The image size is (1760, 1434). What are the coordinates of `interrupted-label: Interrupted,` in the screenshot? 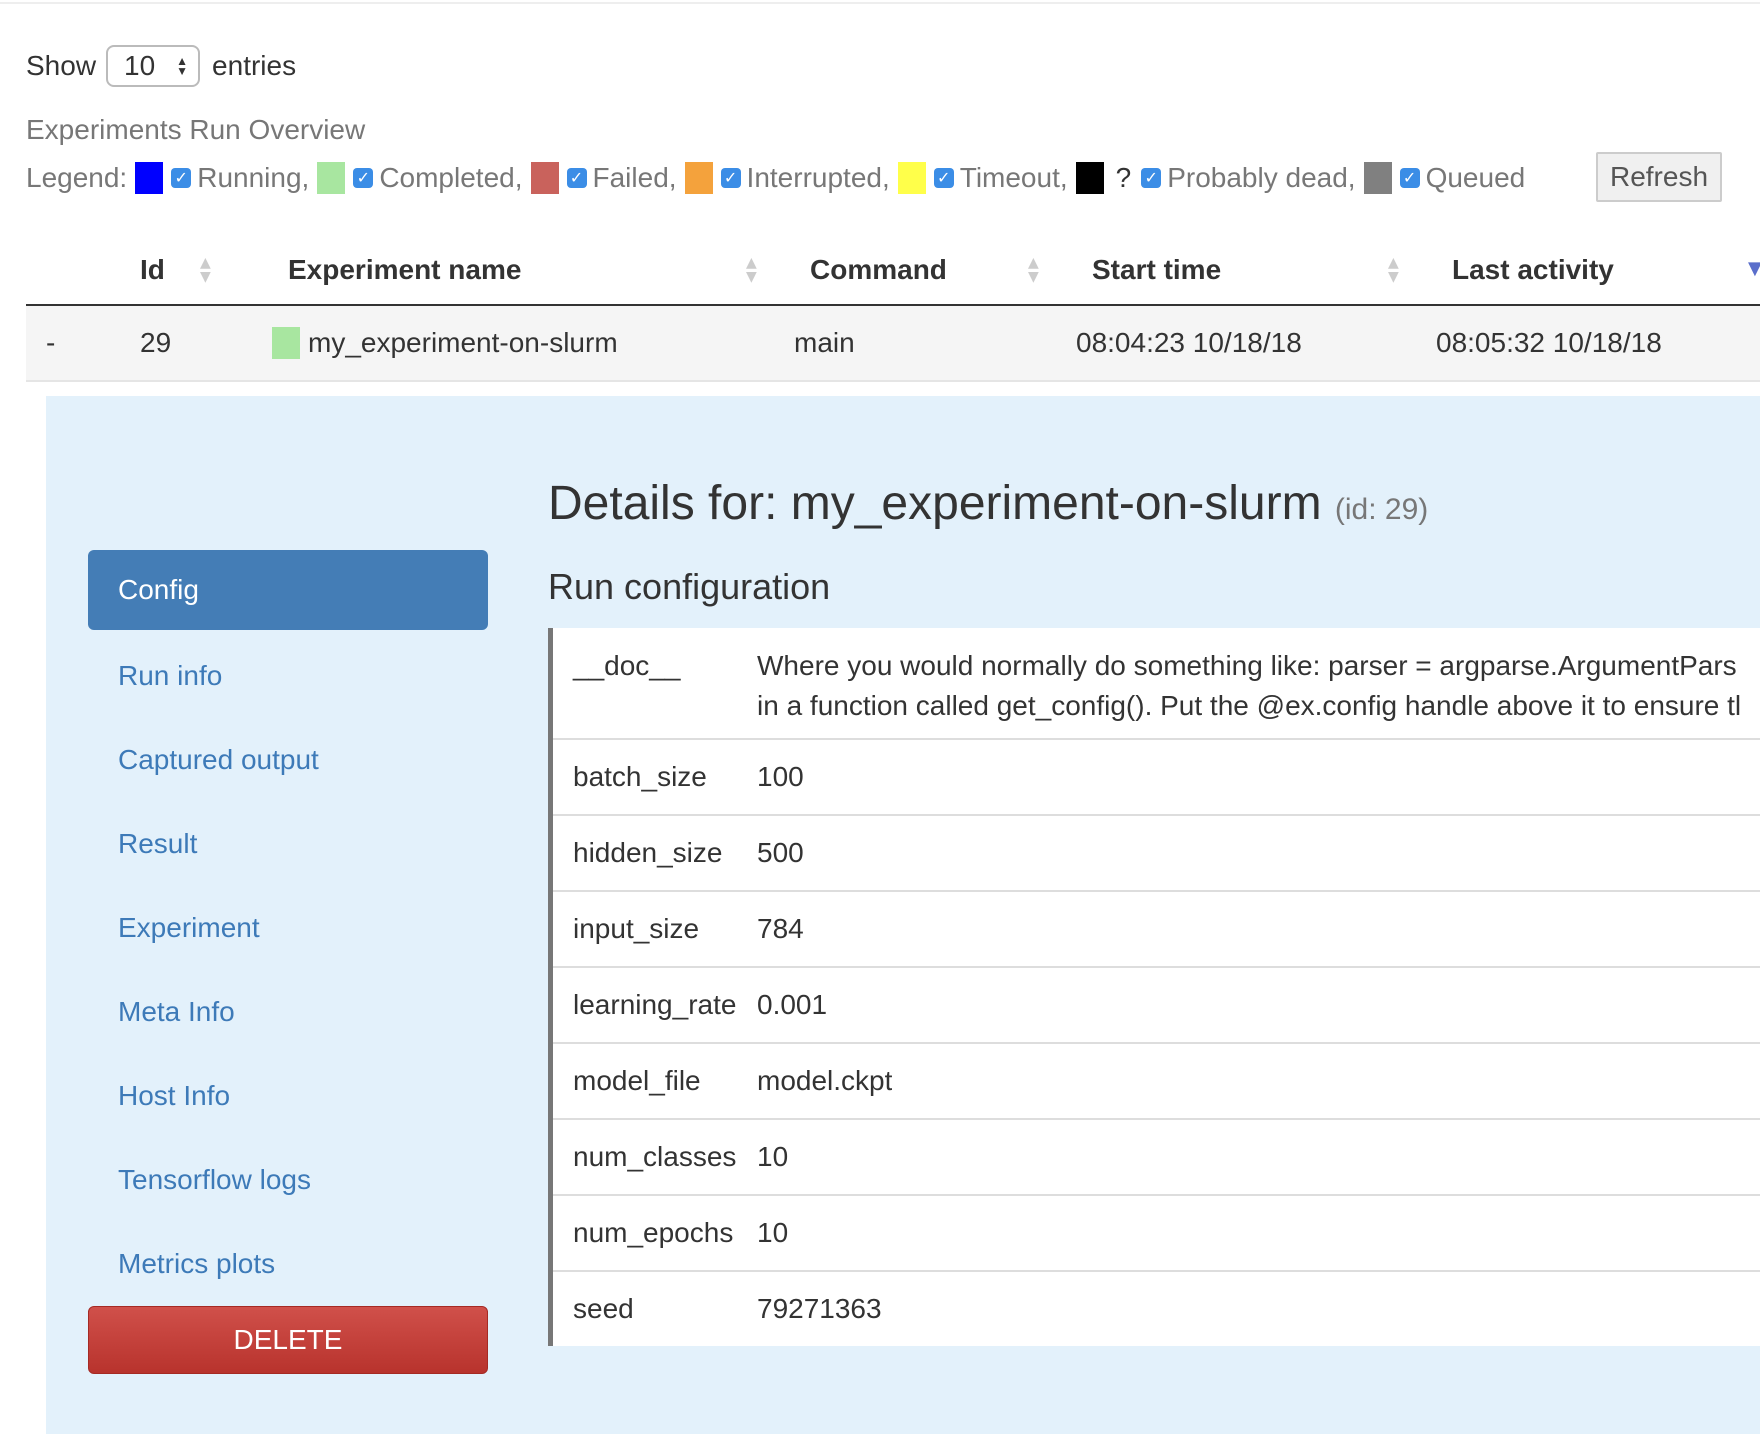 It's located at (818, 177).